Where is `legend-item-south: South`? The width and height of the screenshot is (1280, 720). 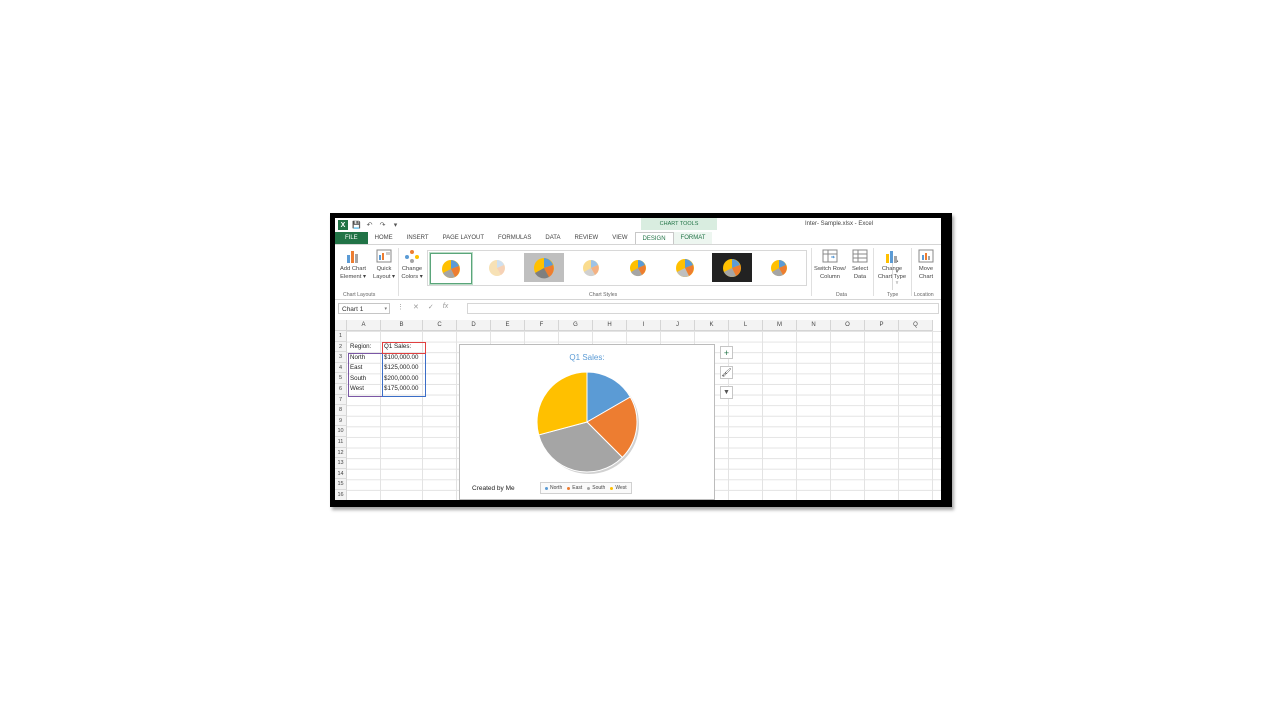
legend-item-south: South is located at coordinates (596, 488).